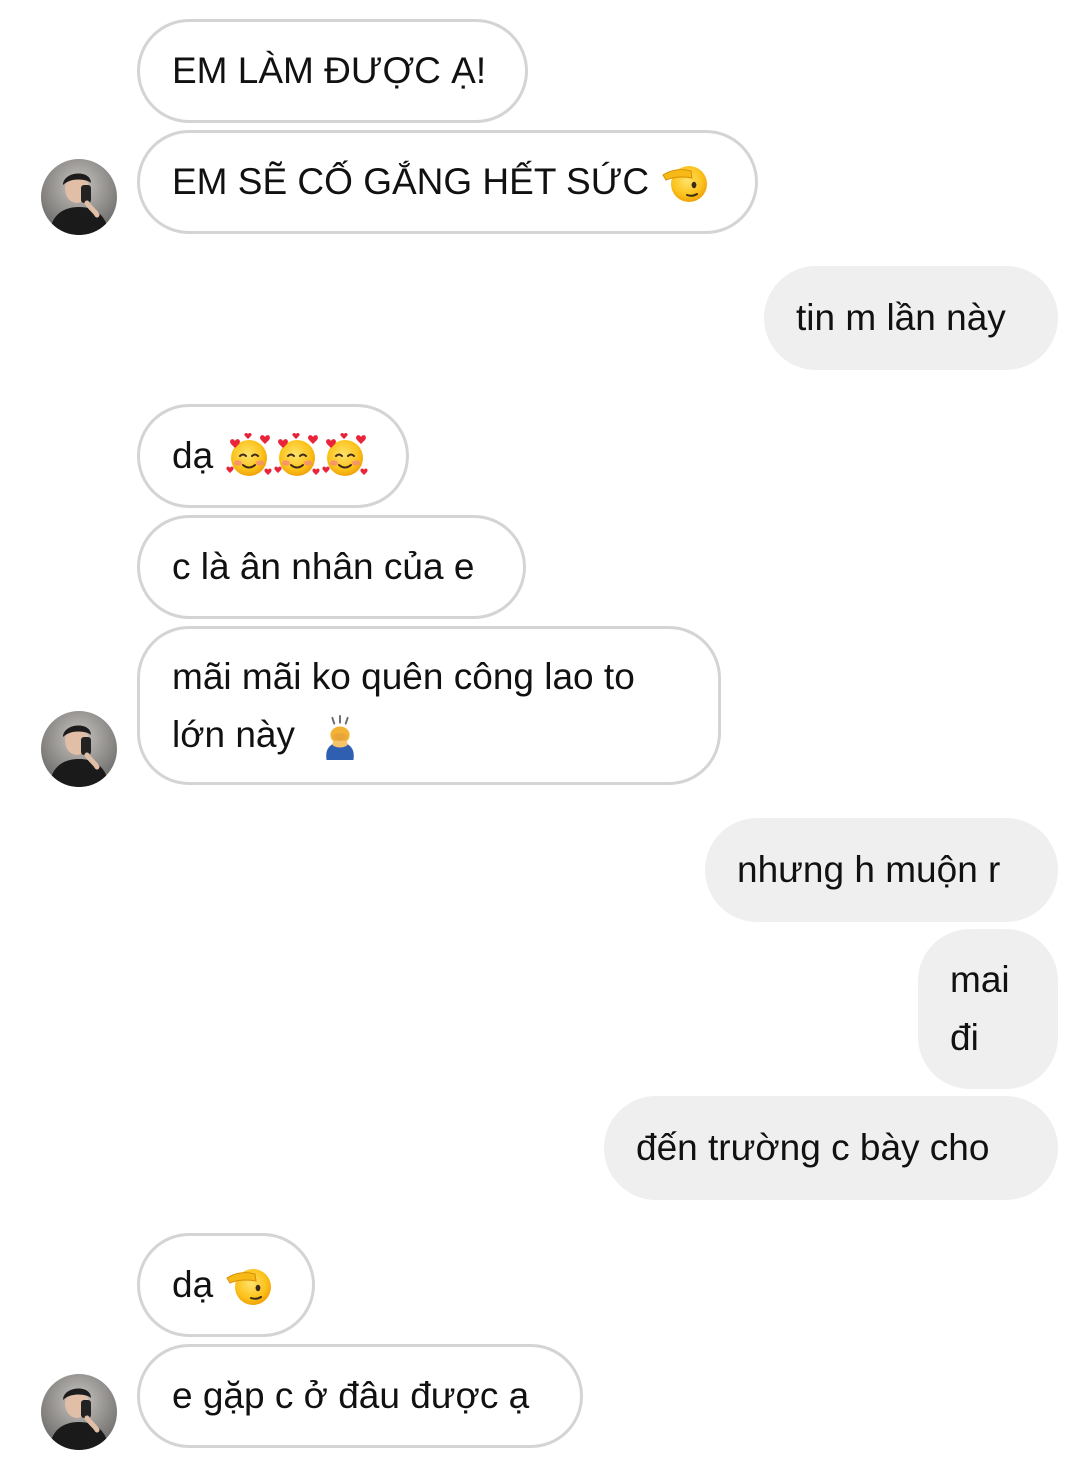  I want to click on message-text: tin m lần này, so click(901, 317).